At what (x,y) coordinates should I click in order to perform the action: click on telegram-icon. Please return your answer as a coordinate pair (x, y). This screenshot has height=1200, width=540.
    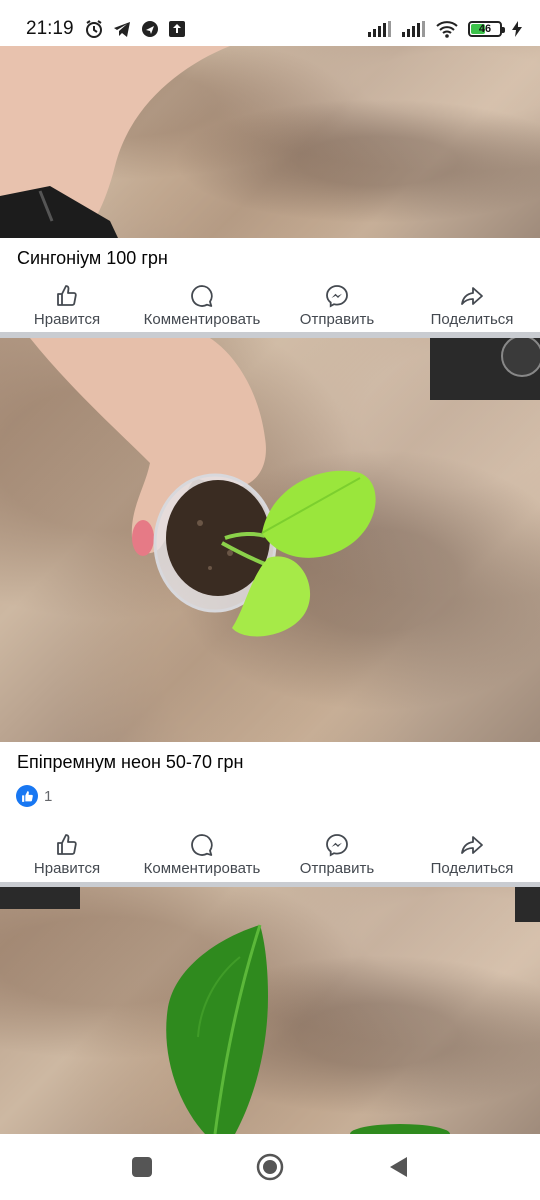
    Looking at the image, I should click on (122, 29).